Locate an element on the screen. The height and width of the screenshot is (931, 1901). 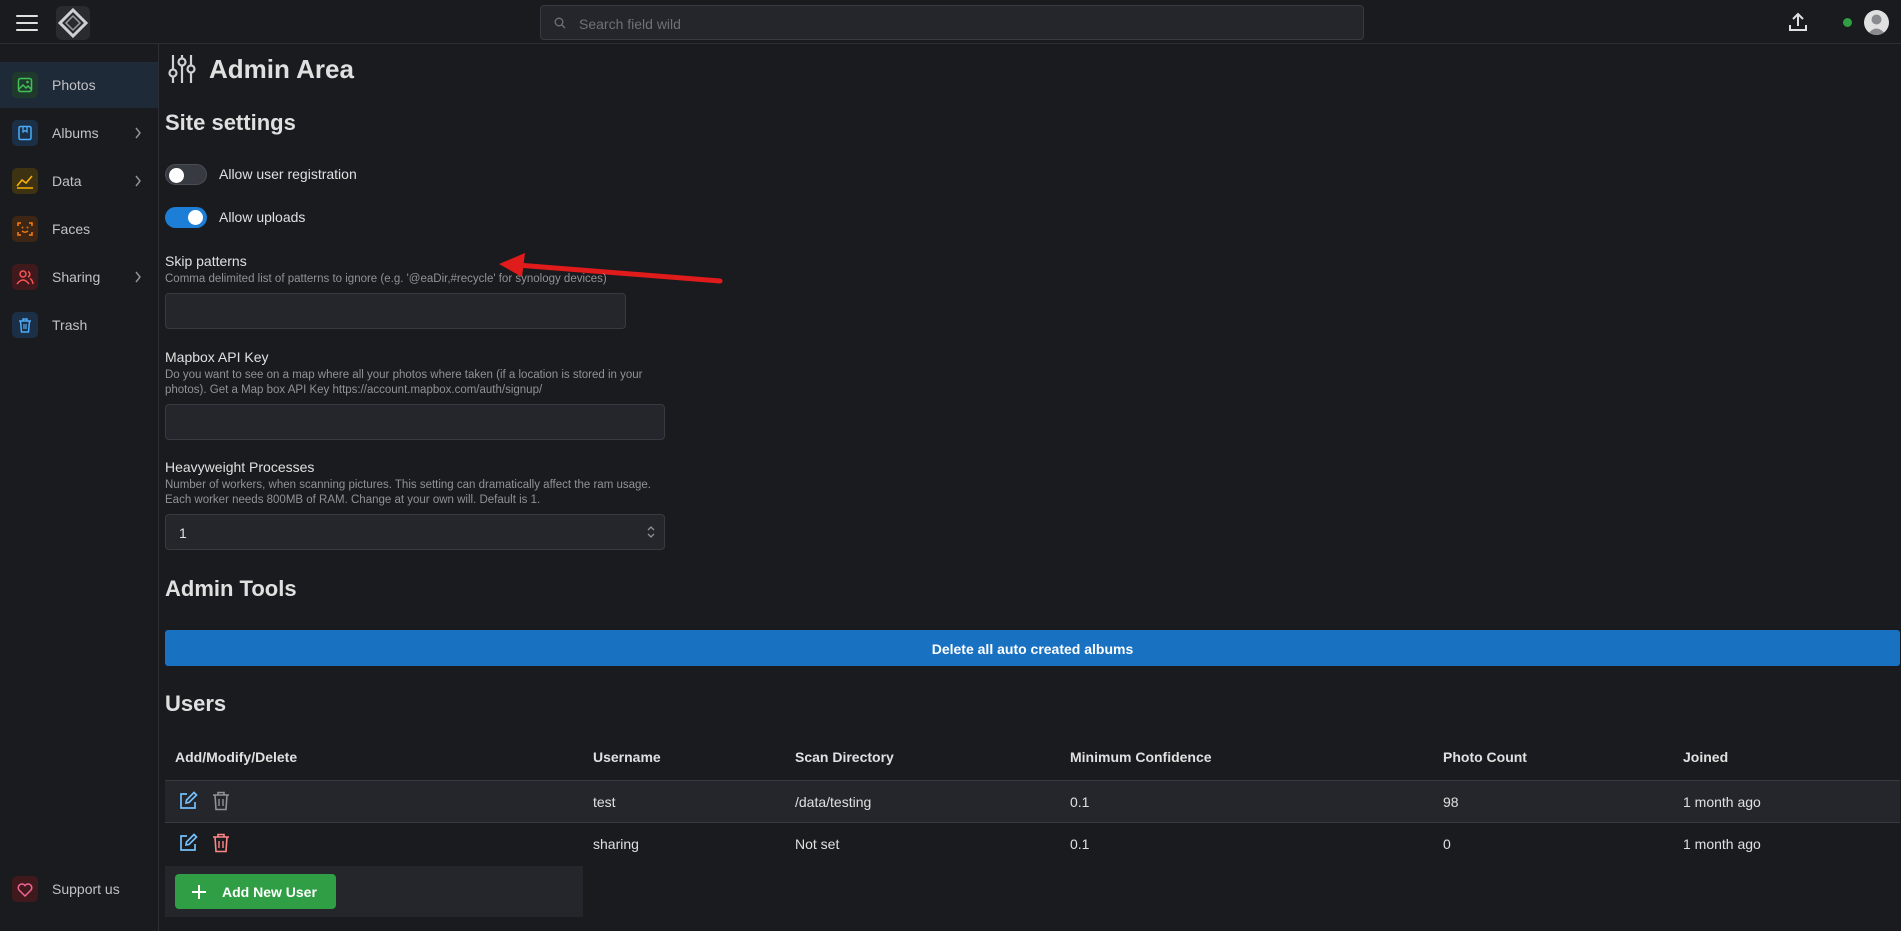
heart-icon is located at coordinates (25, 889).